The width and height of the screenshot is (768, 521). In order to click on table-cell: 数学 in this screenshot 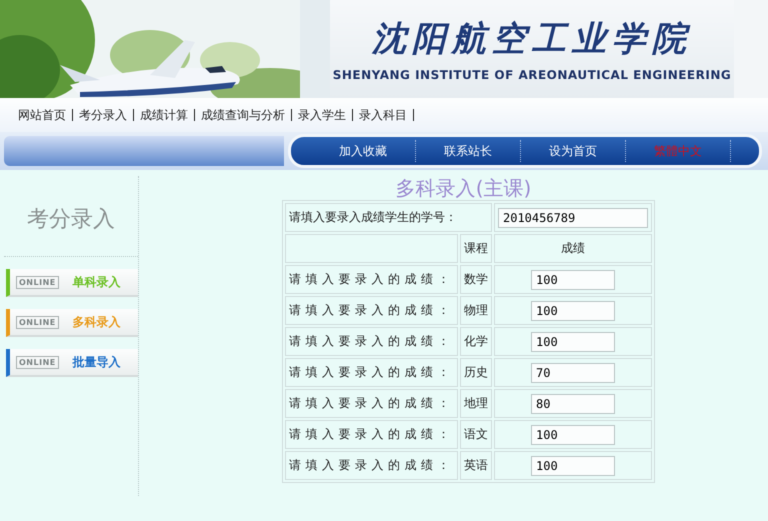, I will do `click(476, 279)`.